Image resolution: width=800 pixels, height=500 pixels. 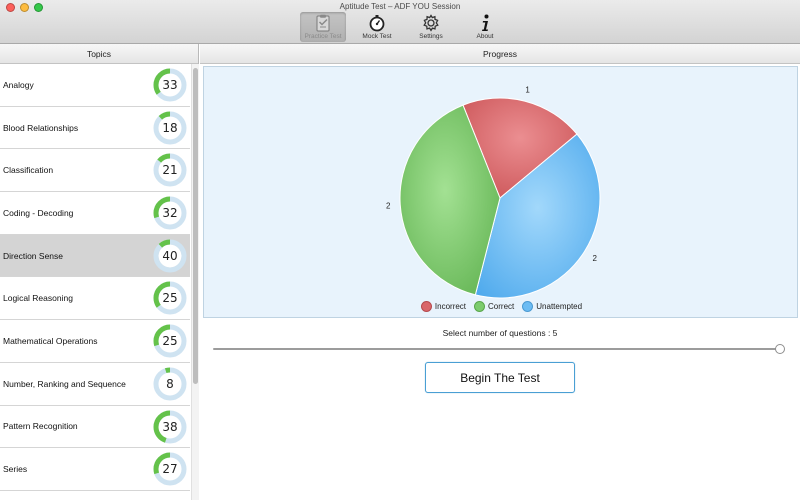 What do you see at coordinates (528, 306) in the screenshot?
I see `legend-swatch-unattempted` at bounding box center [528, 306].